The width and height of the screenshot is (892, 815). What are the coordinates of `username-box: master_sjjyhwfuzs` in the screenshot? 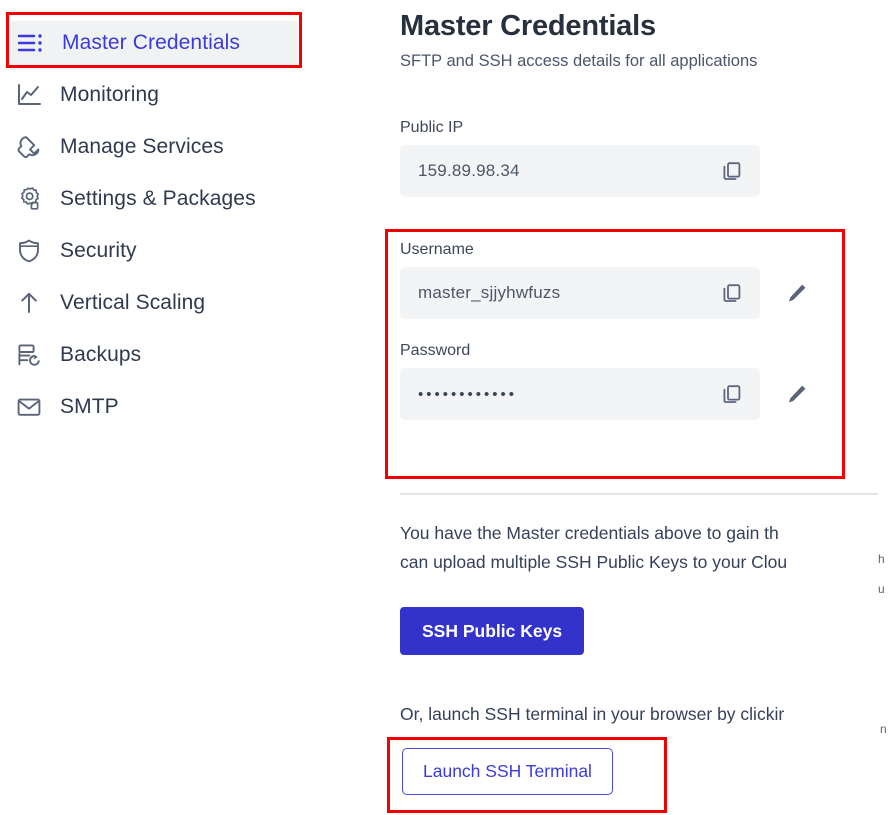 It's located at (580, 293).